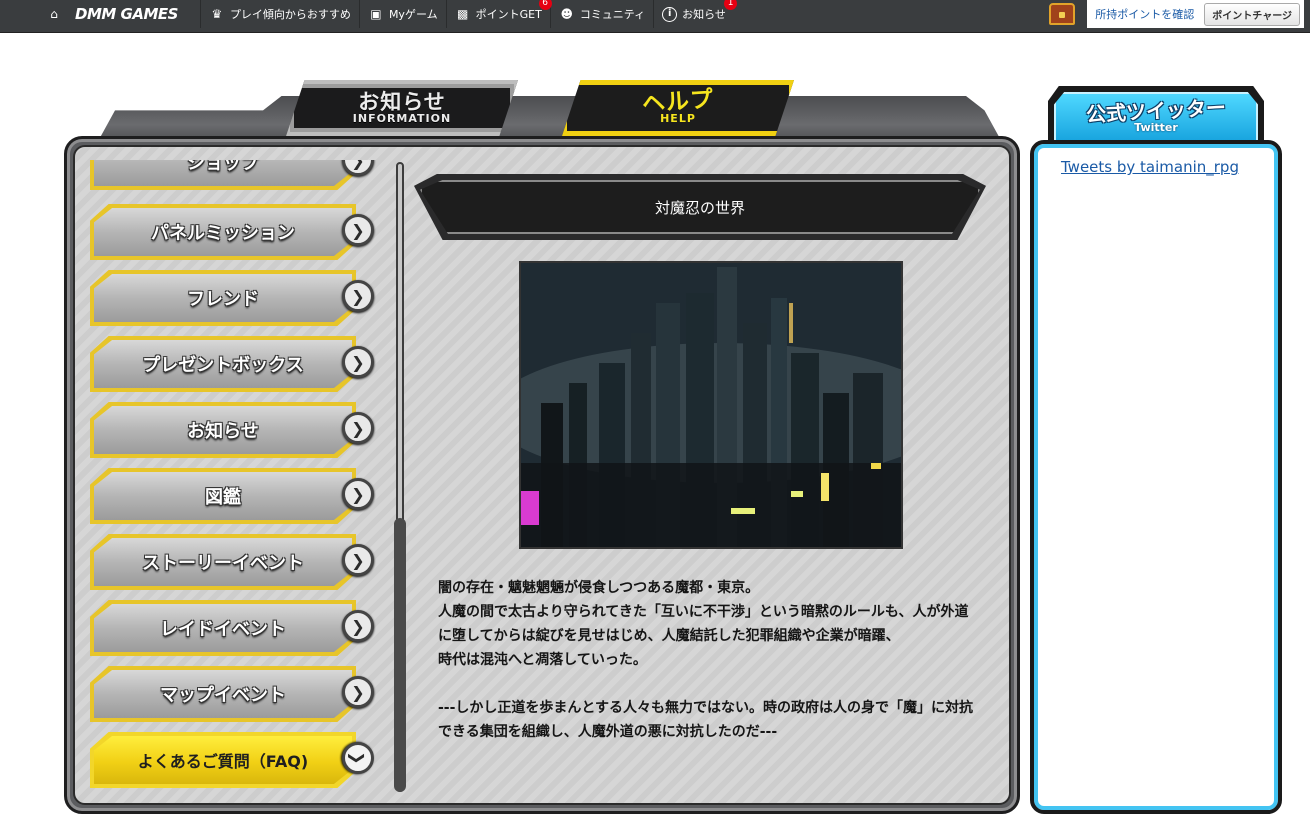 The width and height of the screenshot is (1310, 824). I want to click on menu-item-encyclopedia: 図鑑 ❯, so click(232, 496).